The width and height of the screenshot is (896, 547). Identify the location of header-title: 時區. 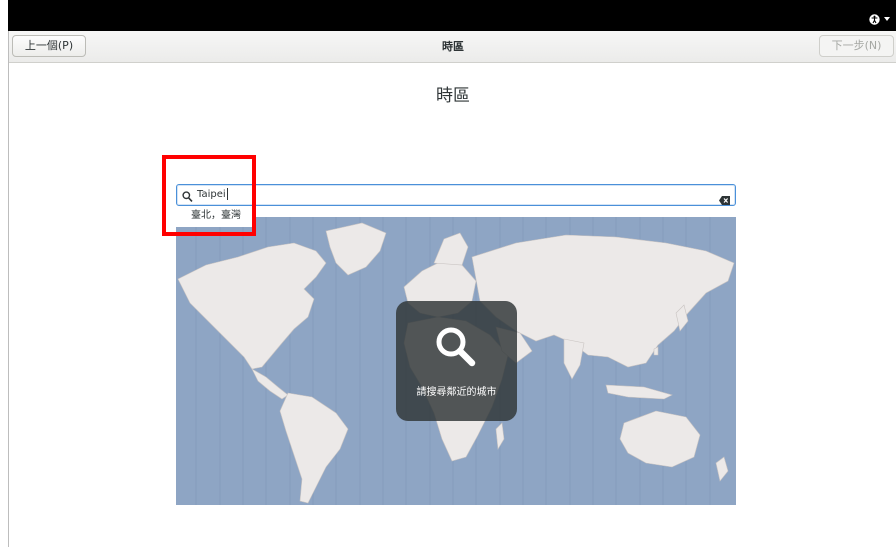
(453, 46).